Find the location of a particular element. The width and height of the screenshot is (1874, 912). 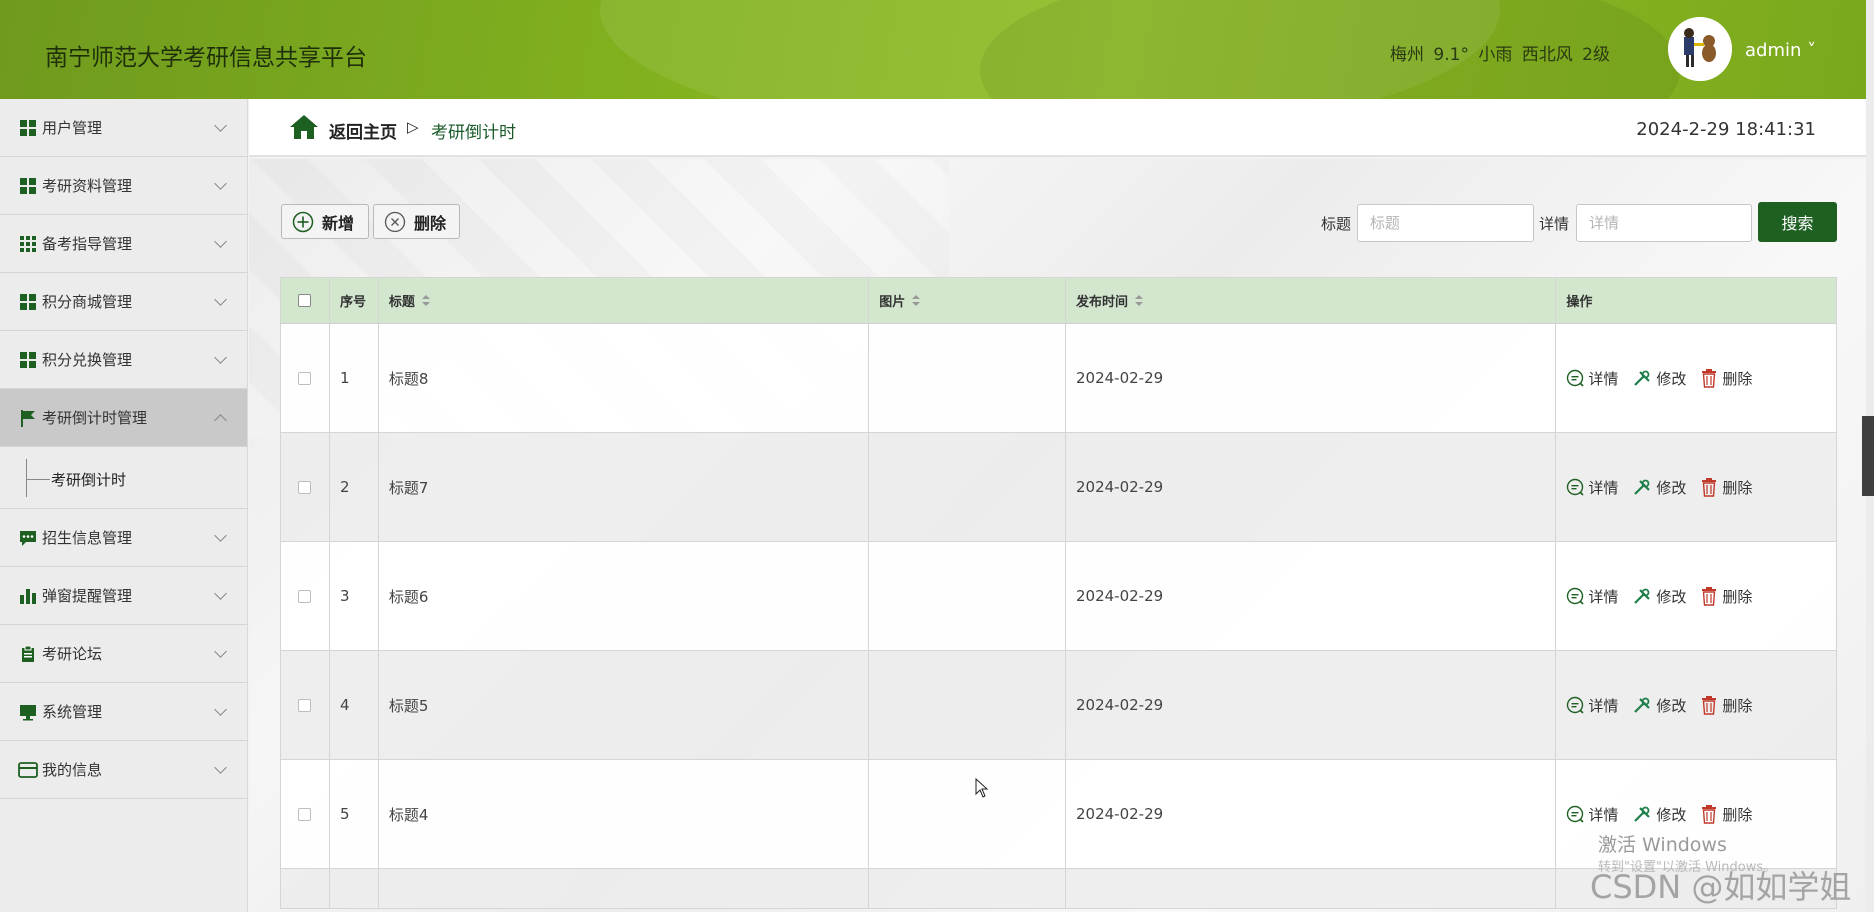

top-header: 南宁师范大学考研信息共享平台 梅州 9.1° 小雨 西北风 2级 admin ˅ is located at coordinates (937, 49).